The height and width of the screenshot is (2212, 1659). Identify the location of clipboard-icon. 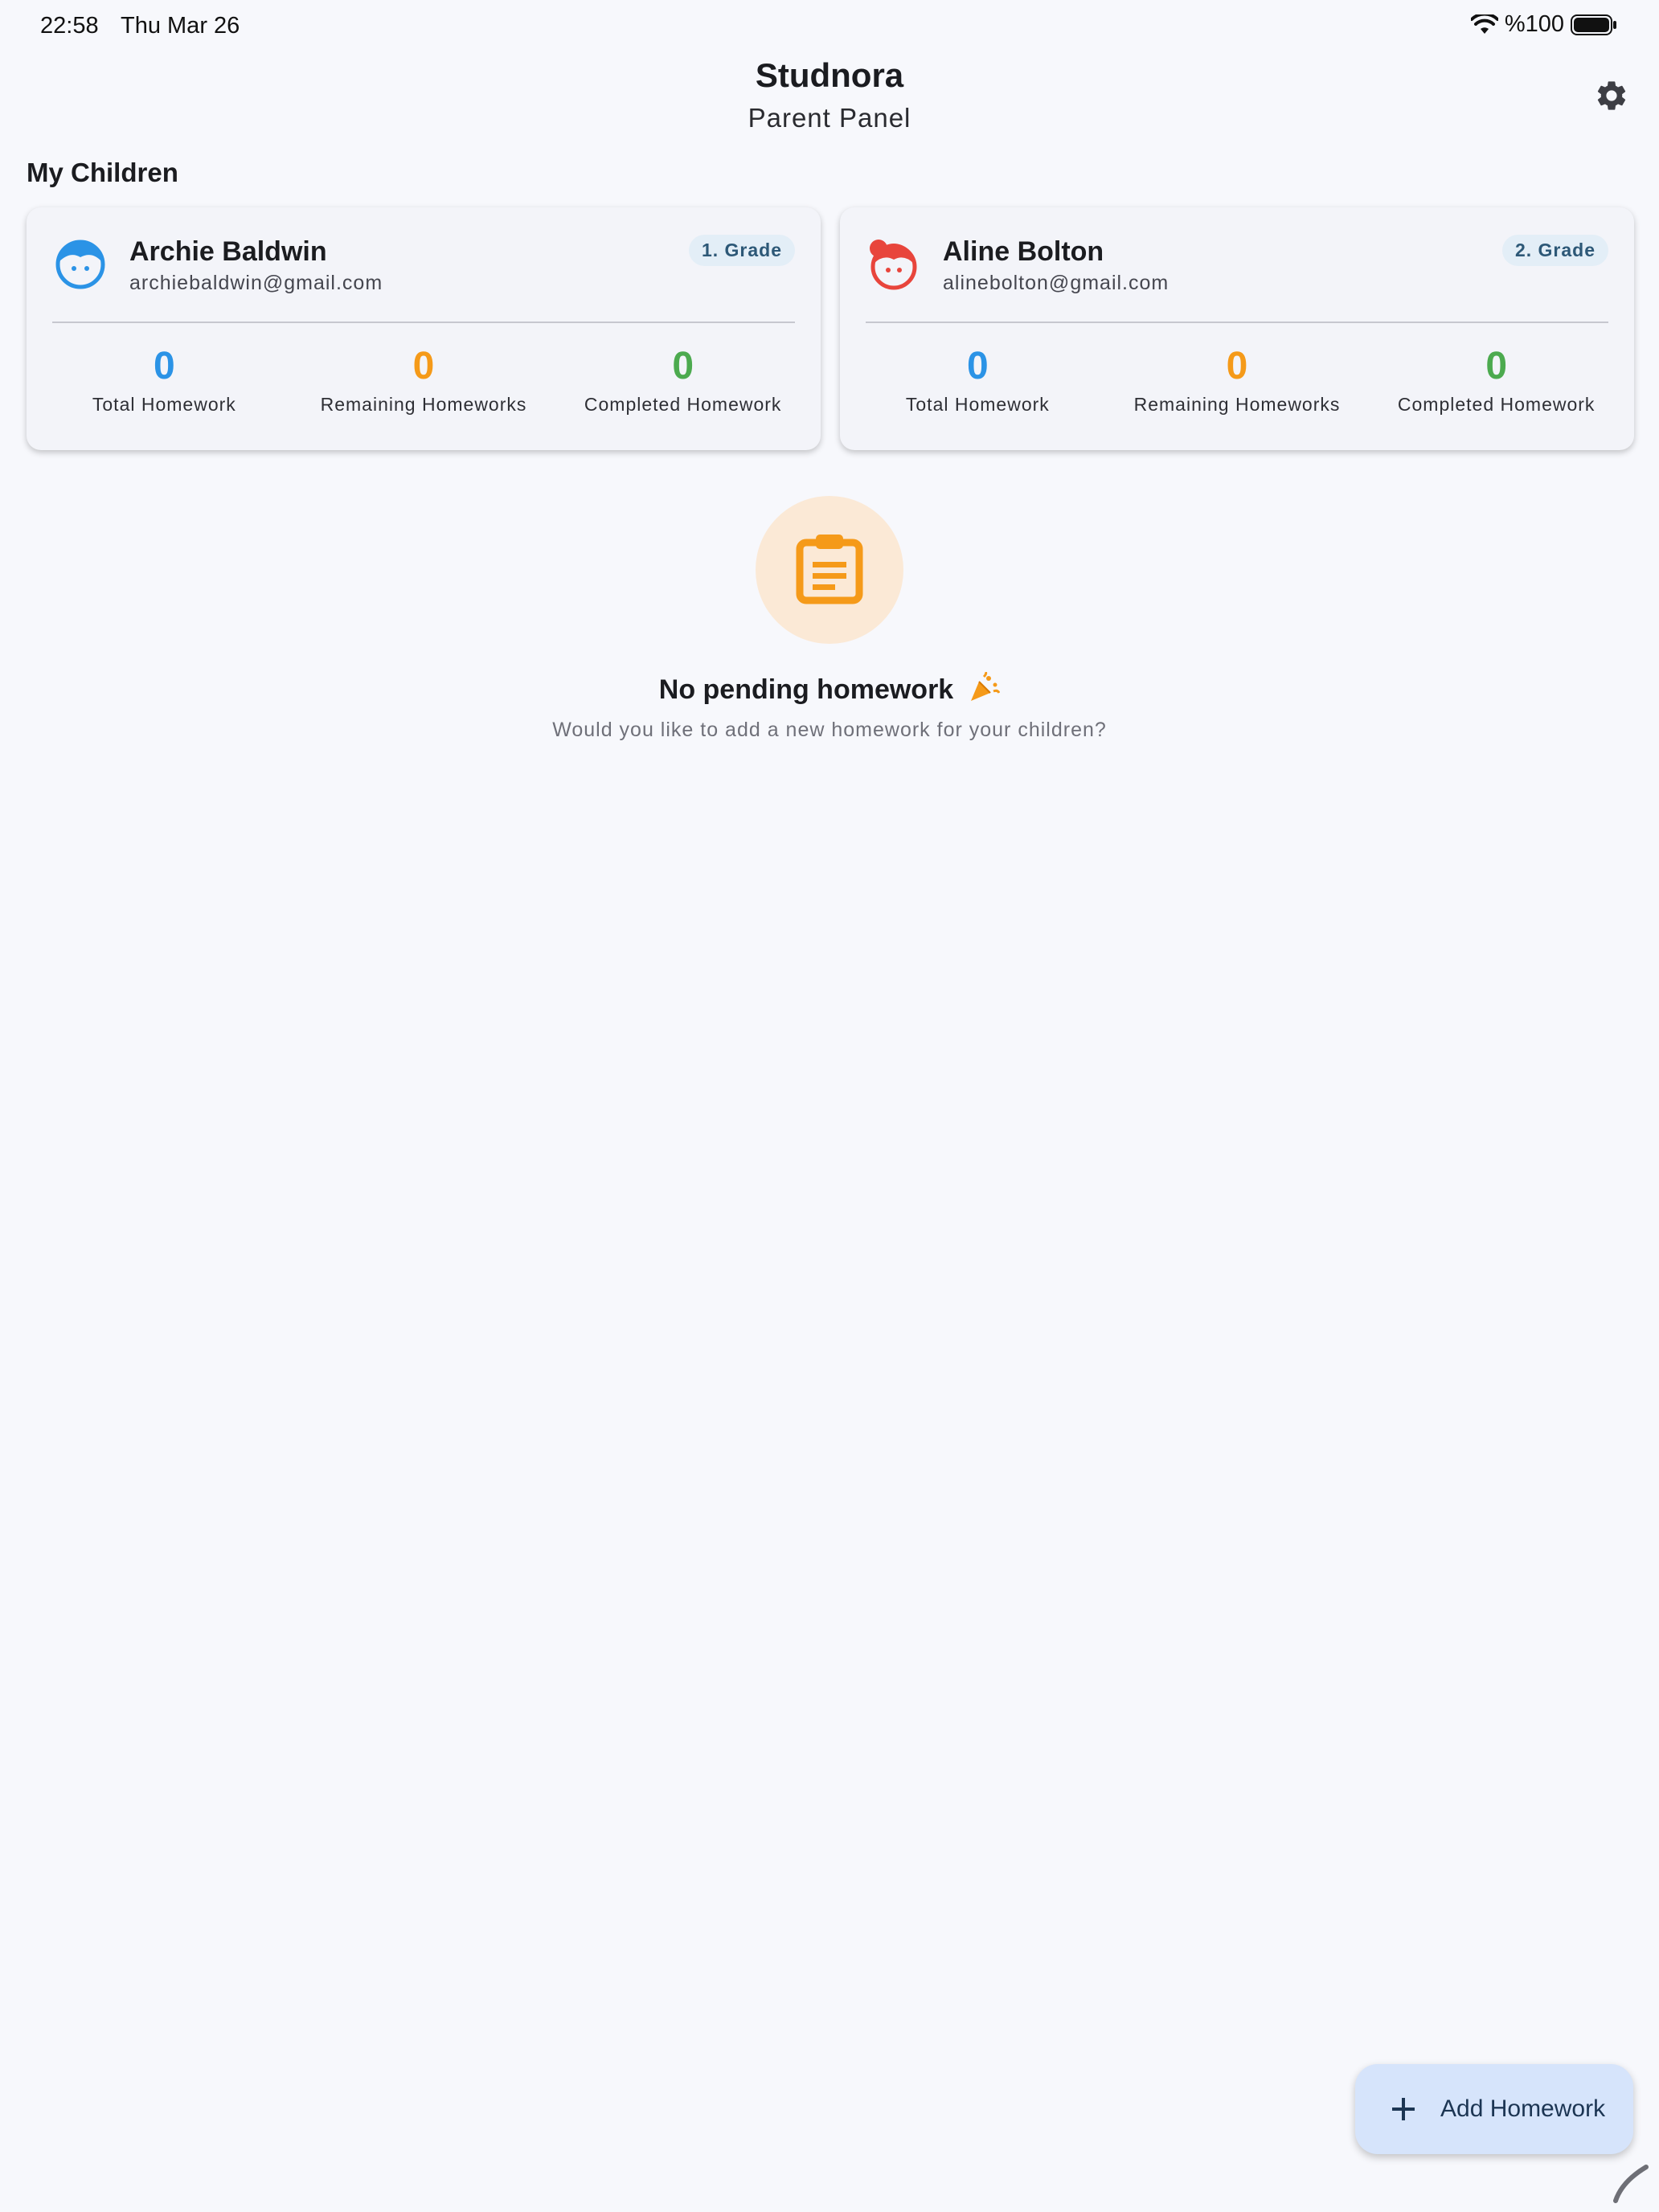
(829, 570).